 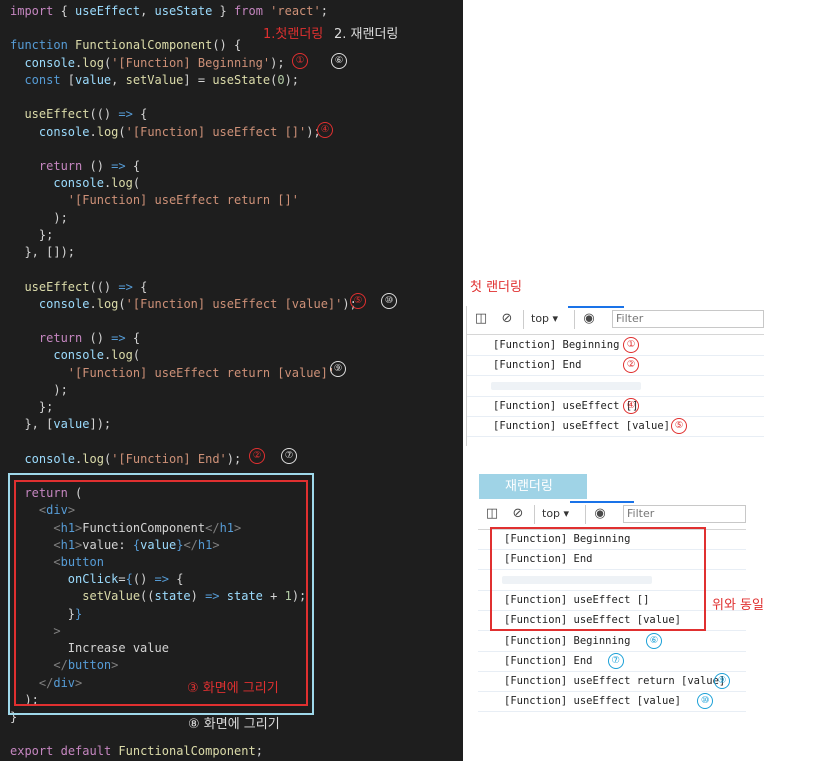 What do you see at coordinates (366, 34) in the screenshot?
I see `rerender-label: 2. 재랜더링` at bounding box center [366, 34].